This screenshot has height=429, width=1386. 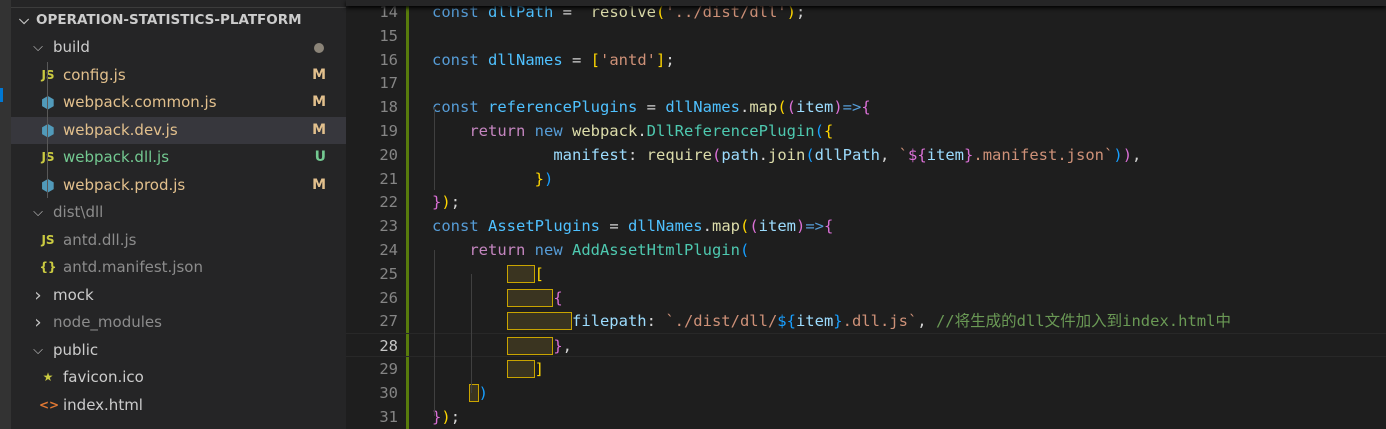 What do you see at coordinates (178, 212) in the screenshot?
I see `folder-dist-dll: ⌵ dist\dll` at bounding box center [178, 212].